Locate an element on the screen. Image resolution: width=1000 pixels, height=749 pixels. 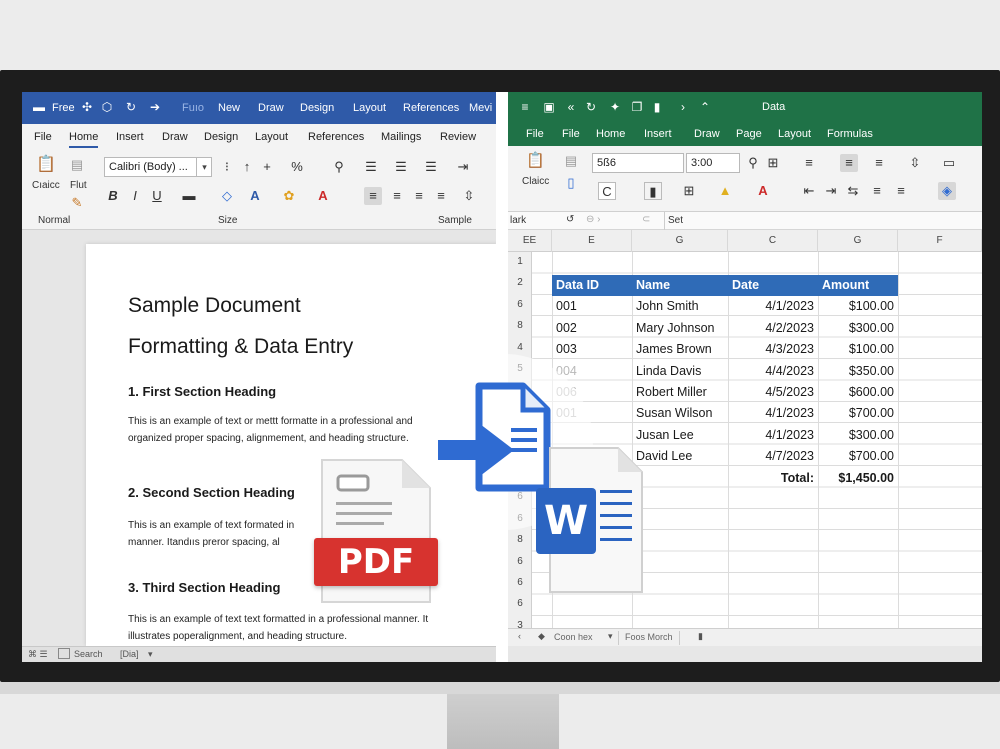
col-header: F is located at coordinates (940, 241).